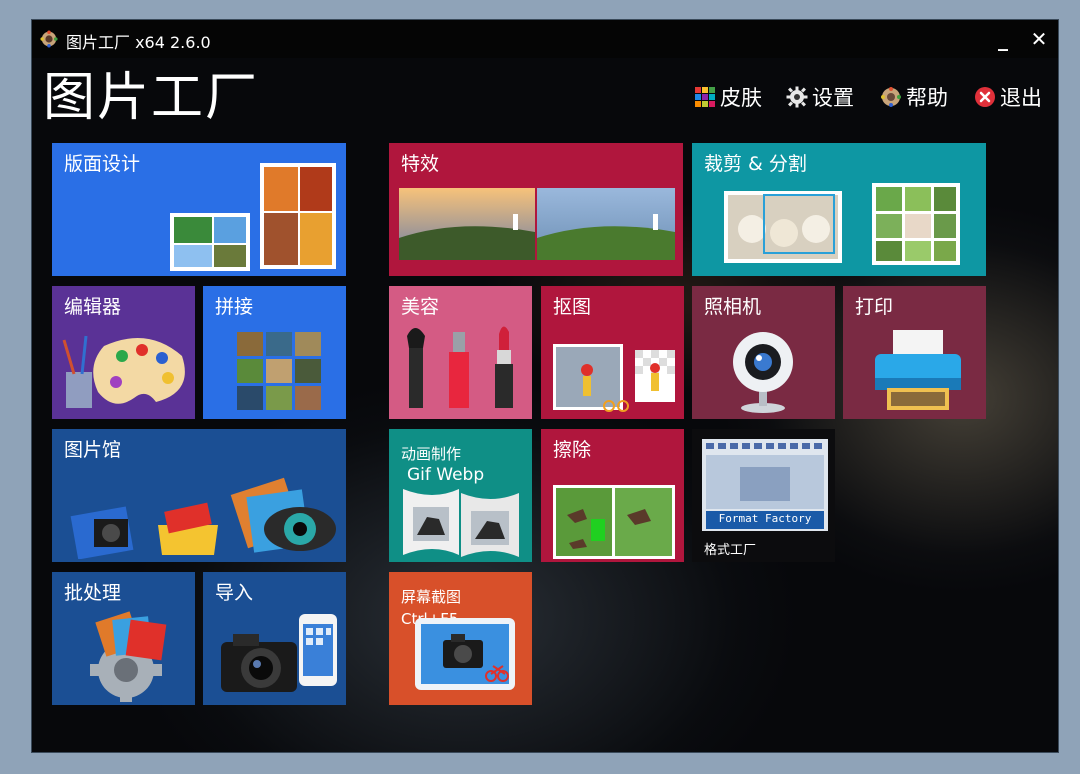 Image resolution: width=1080 pixels, height=774 pixels. I want to click on camera-phone-icon, so click(279, 653).